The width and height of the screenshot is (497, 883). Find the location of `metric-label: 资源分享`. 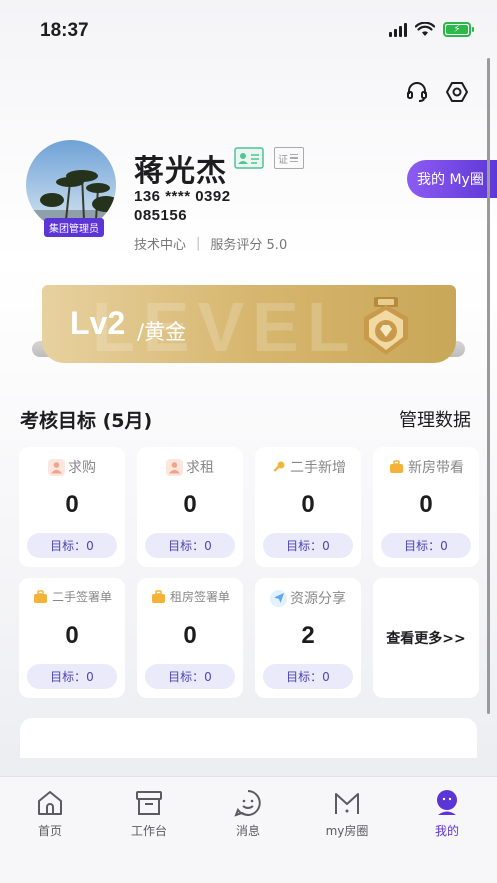

metric-label: 资源分享 is located at coordinates (308, 598).